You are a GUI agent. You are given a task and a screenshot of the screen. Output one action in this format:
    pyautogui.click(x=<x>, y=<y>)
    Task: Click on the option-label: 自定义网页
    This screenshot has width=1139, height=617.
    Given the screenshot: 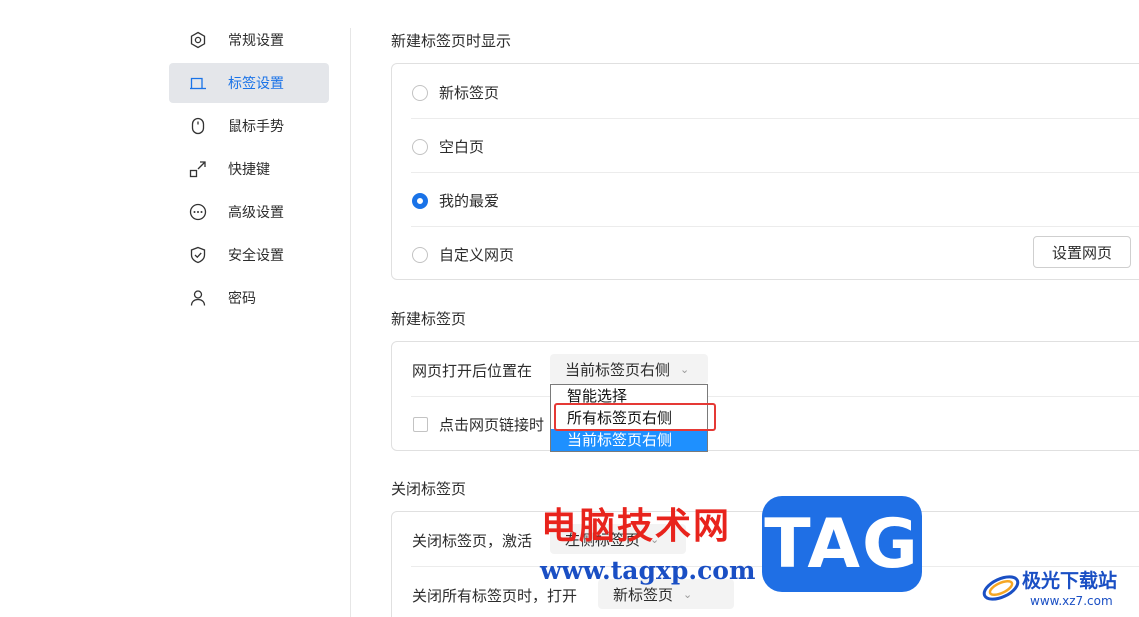 What is the action you would take?
    pyautogui.click(x=477, y=255)
    